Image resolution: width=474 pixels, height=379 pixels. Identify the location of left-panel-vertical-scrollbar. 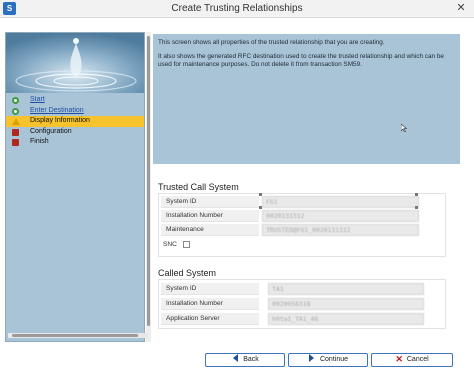
(148, 187).